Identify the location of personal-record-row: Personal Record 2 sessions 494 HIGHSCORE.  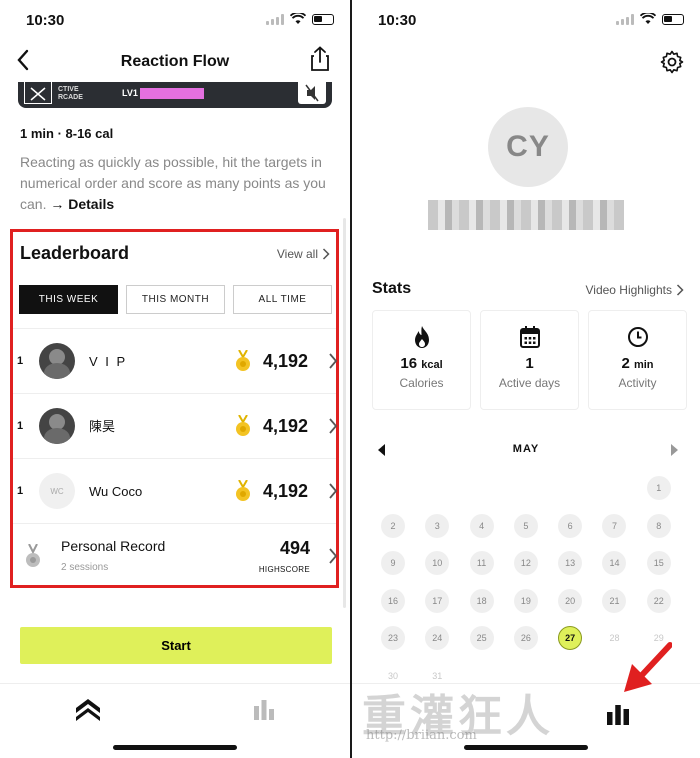
(175, 555).